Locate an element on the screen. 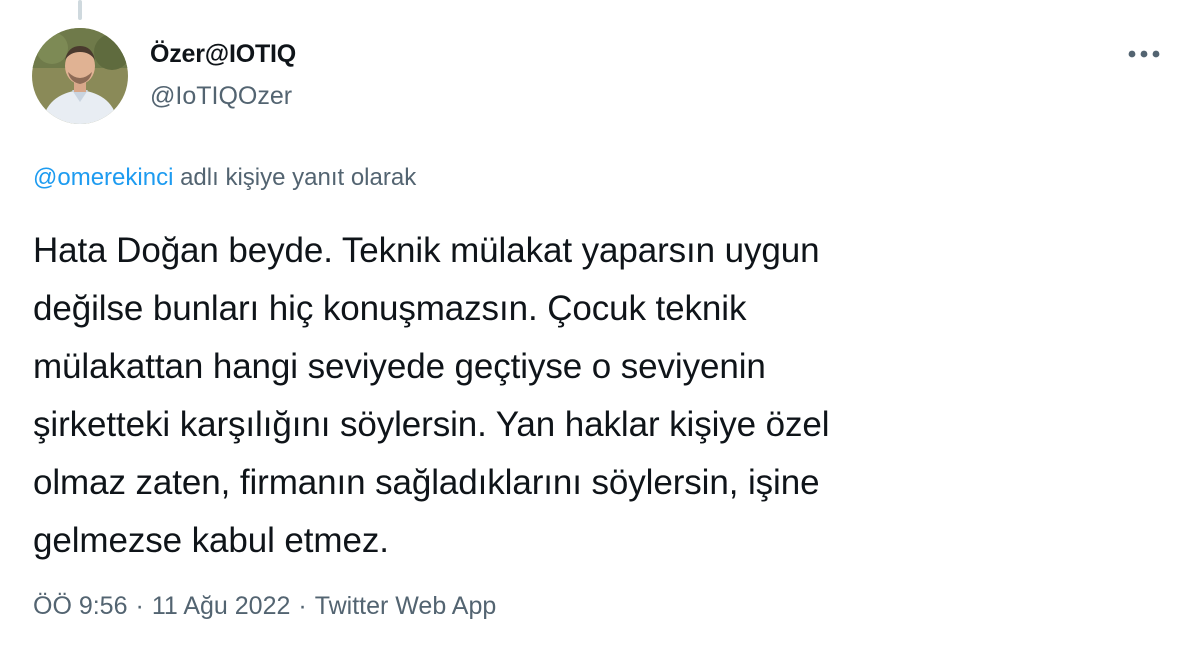 Image resolution: width=1196 pixels, height=656 pixels. tweet-date-link: 11 Ağu 2022 is located at coordinates (221, 606).